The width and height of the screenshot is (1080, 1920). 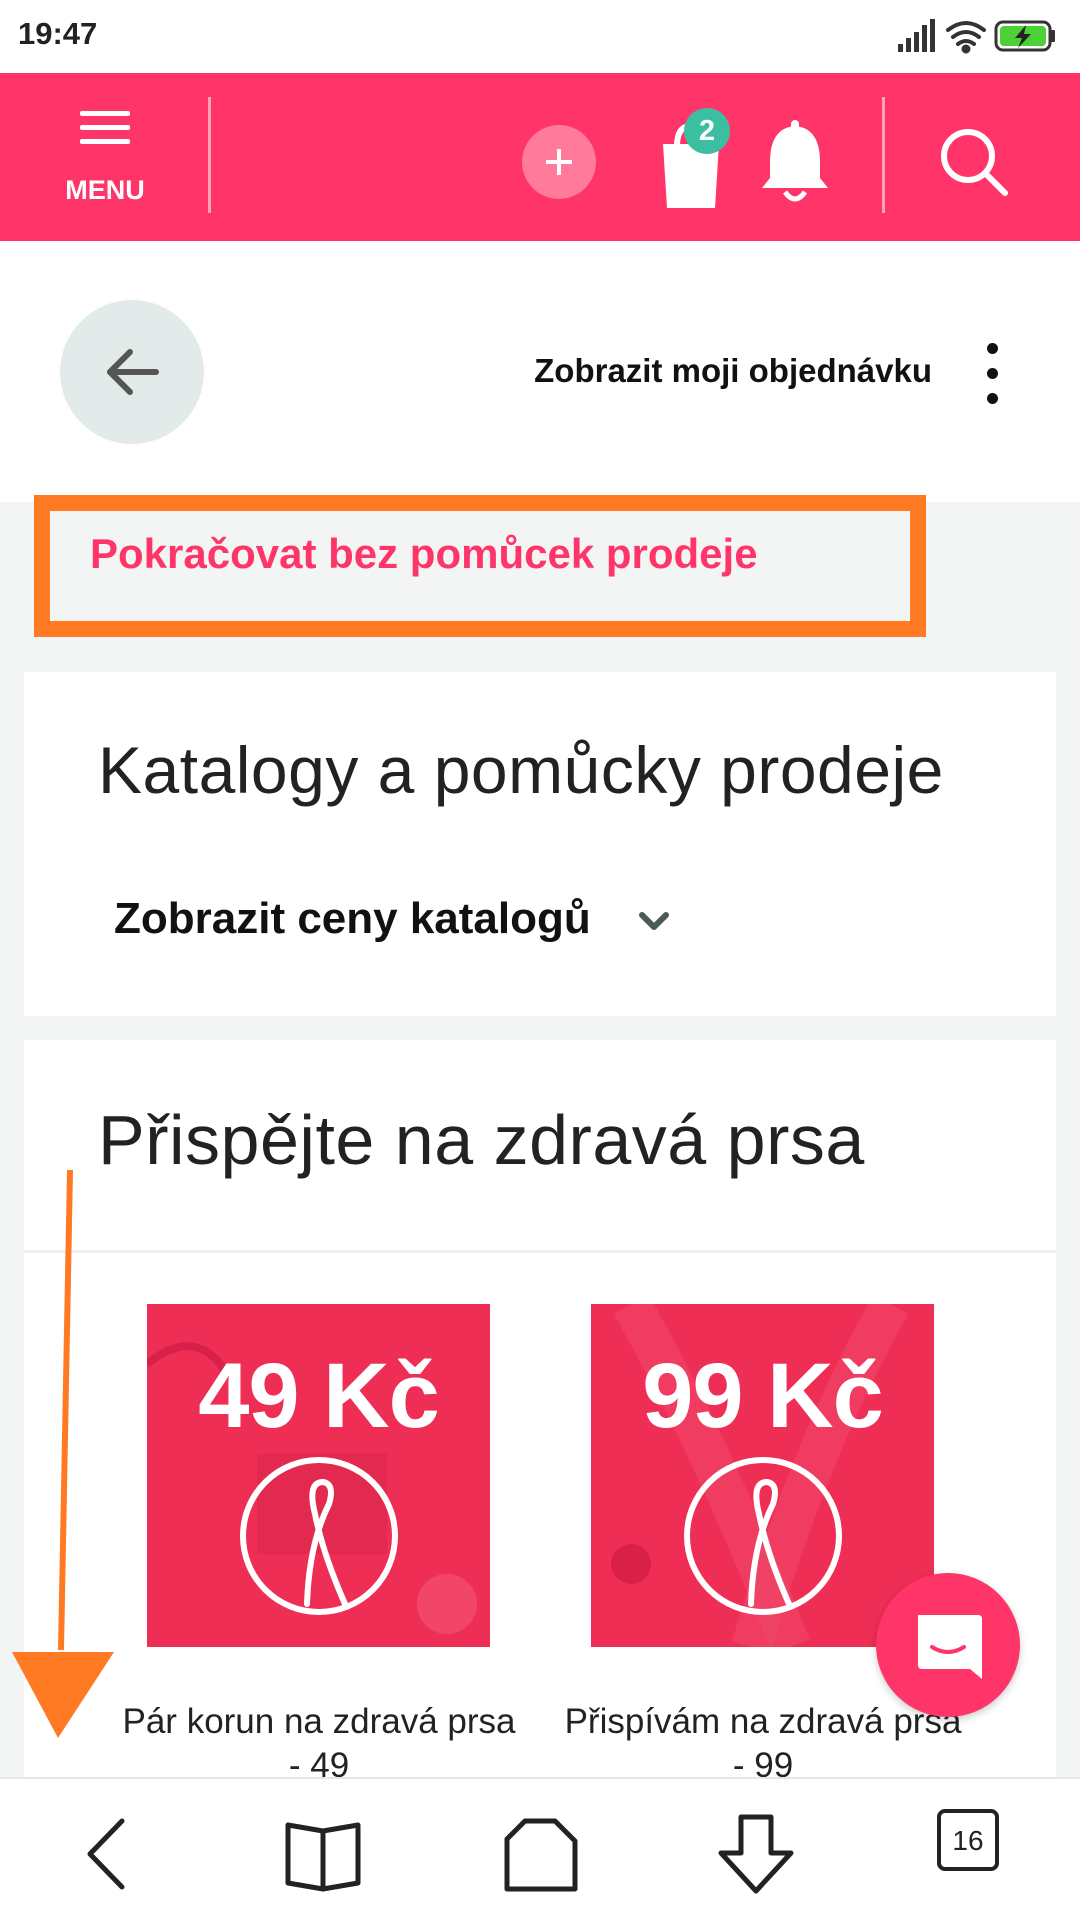 I want to click on browser-back-button, so click(x=107, y=1854).